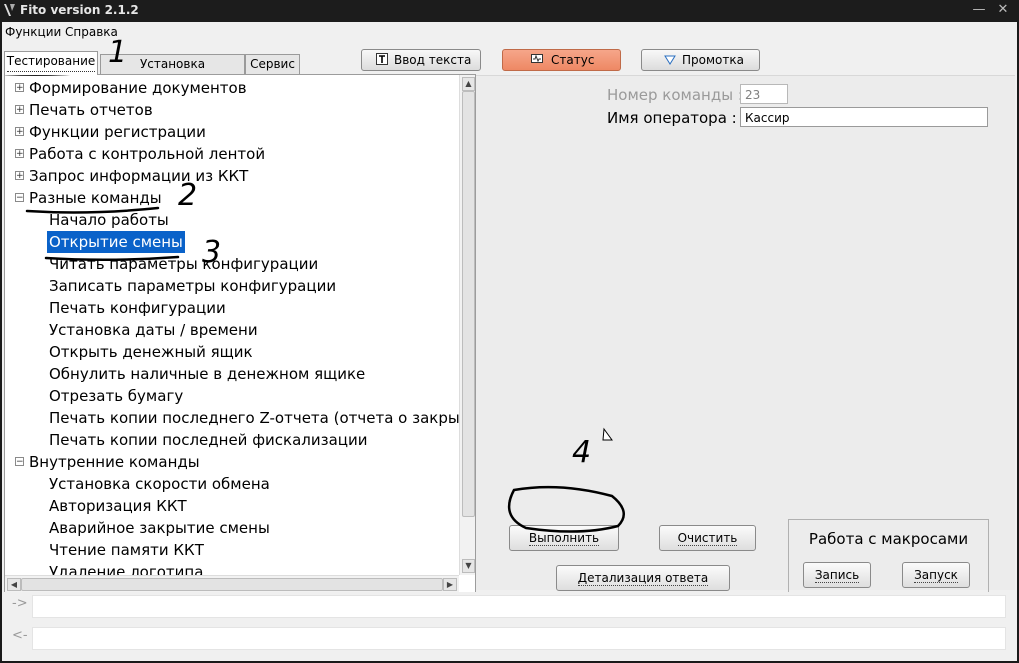  Describe the element at coordinates (33, 32) in the screenshot. I see `menu-functions: Функции` at that location.